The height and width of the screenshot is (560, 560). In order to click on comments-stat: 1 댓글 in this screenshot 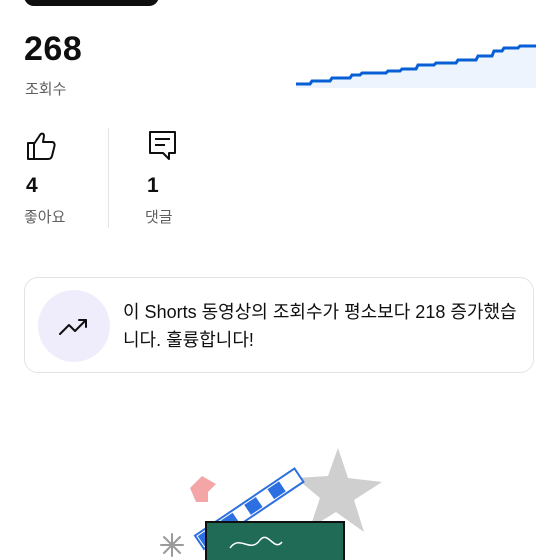, I will do `click(162, 177)`.